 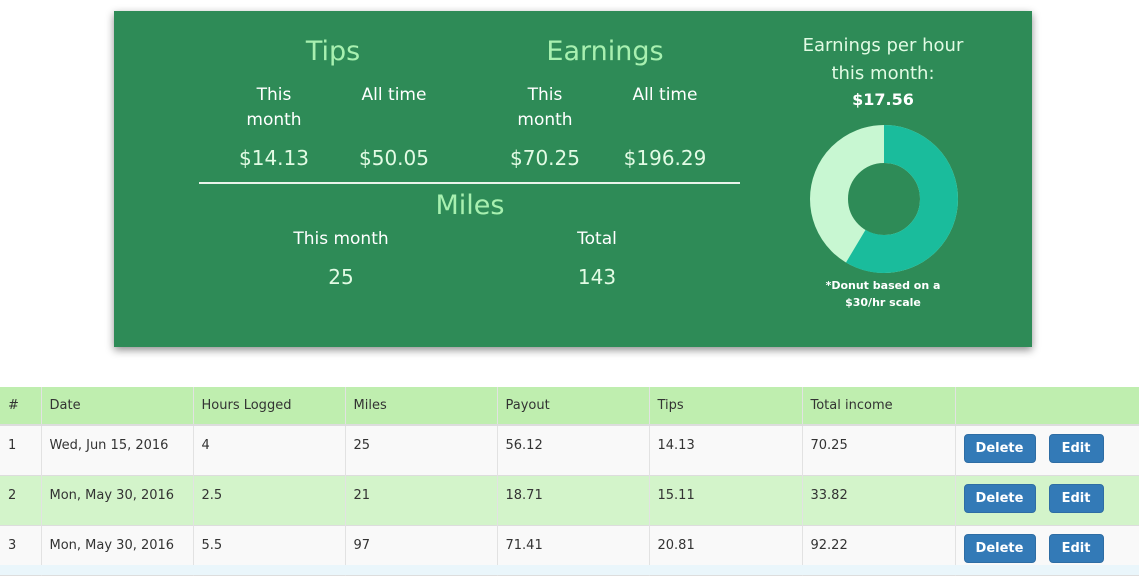 What do you see at coordinates (1047, 406) in the screenshot?
I see `header-actions` at bounding box center [1047, 406].